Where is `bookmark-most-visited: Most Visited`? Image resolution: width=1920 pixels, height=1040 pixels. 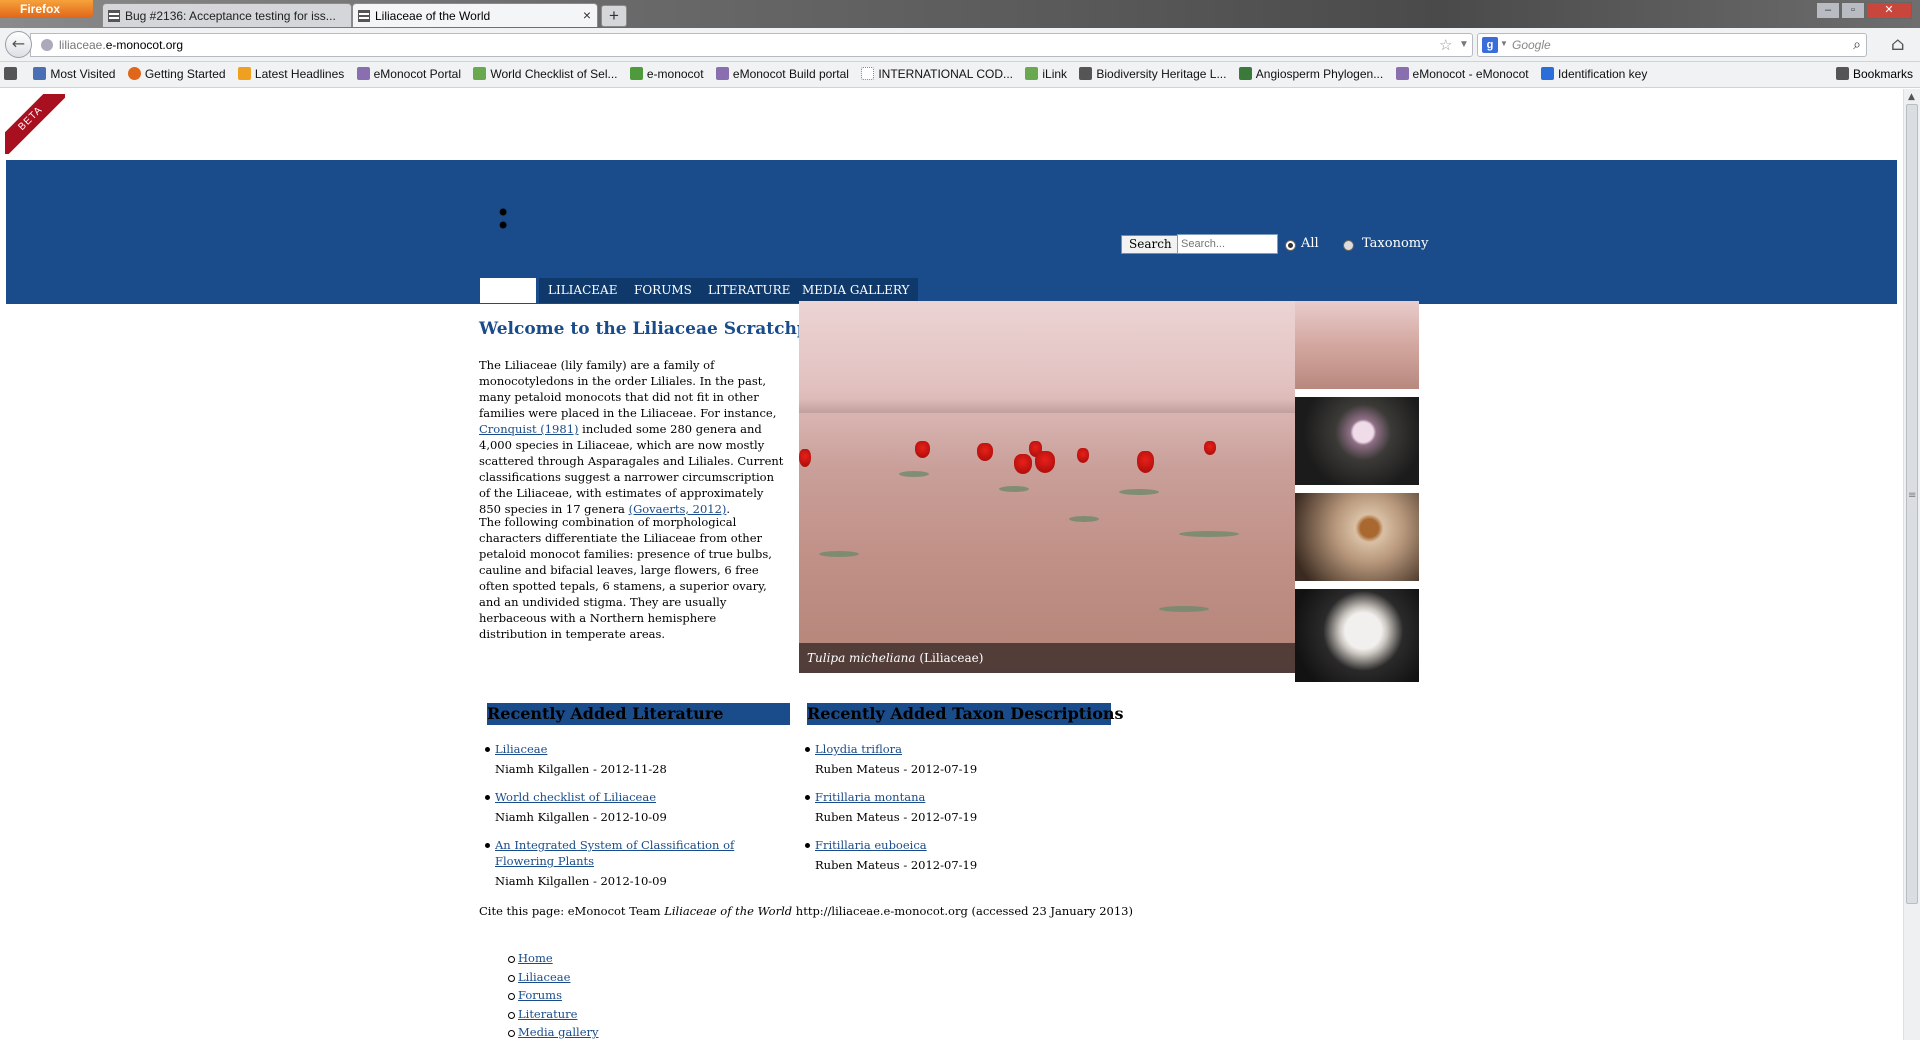
bookmark-most-visited: Most Visited is located at coordinates (74, 74).